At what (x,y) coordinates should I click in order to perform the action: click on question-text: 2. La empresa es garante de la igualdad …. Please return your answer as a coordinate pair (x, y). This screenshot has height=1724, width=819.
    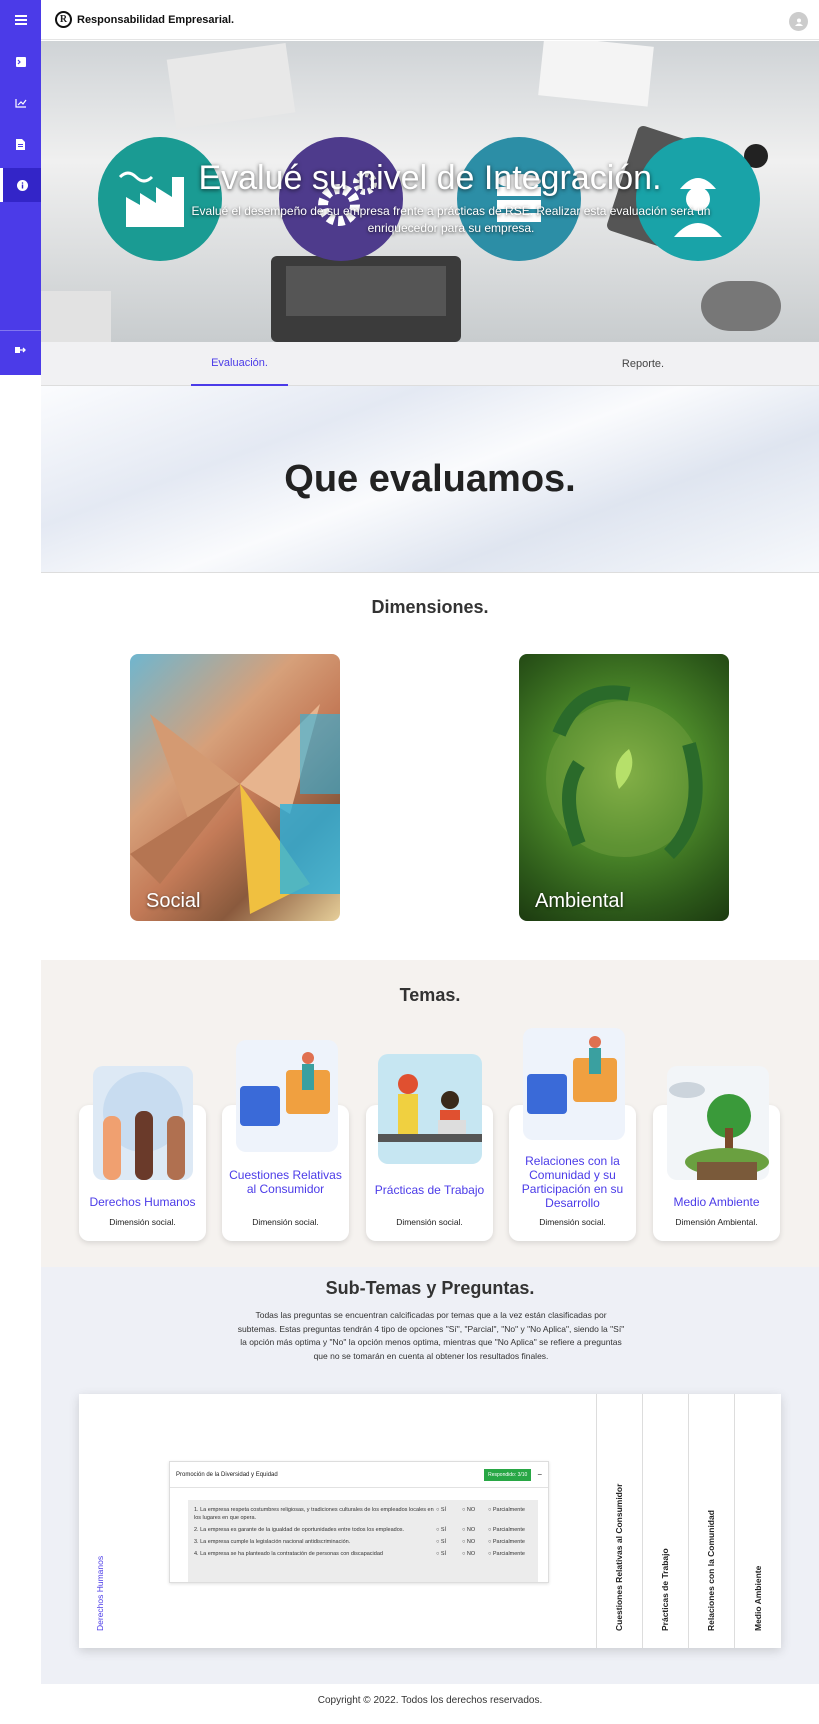
    Looking at the image, I should click on (299, 1530).